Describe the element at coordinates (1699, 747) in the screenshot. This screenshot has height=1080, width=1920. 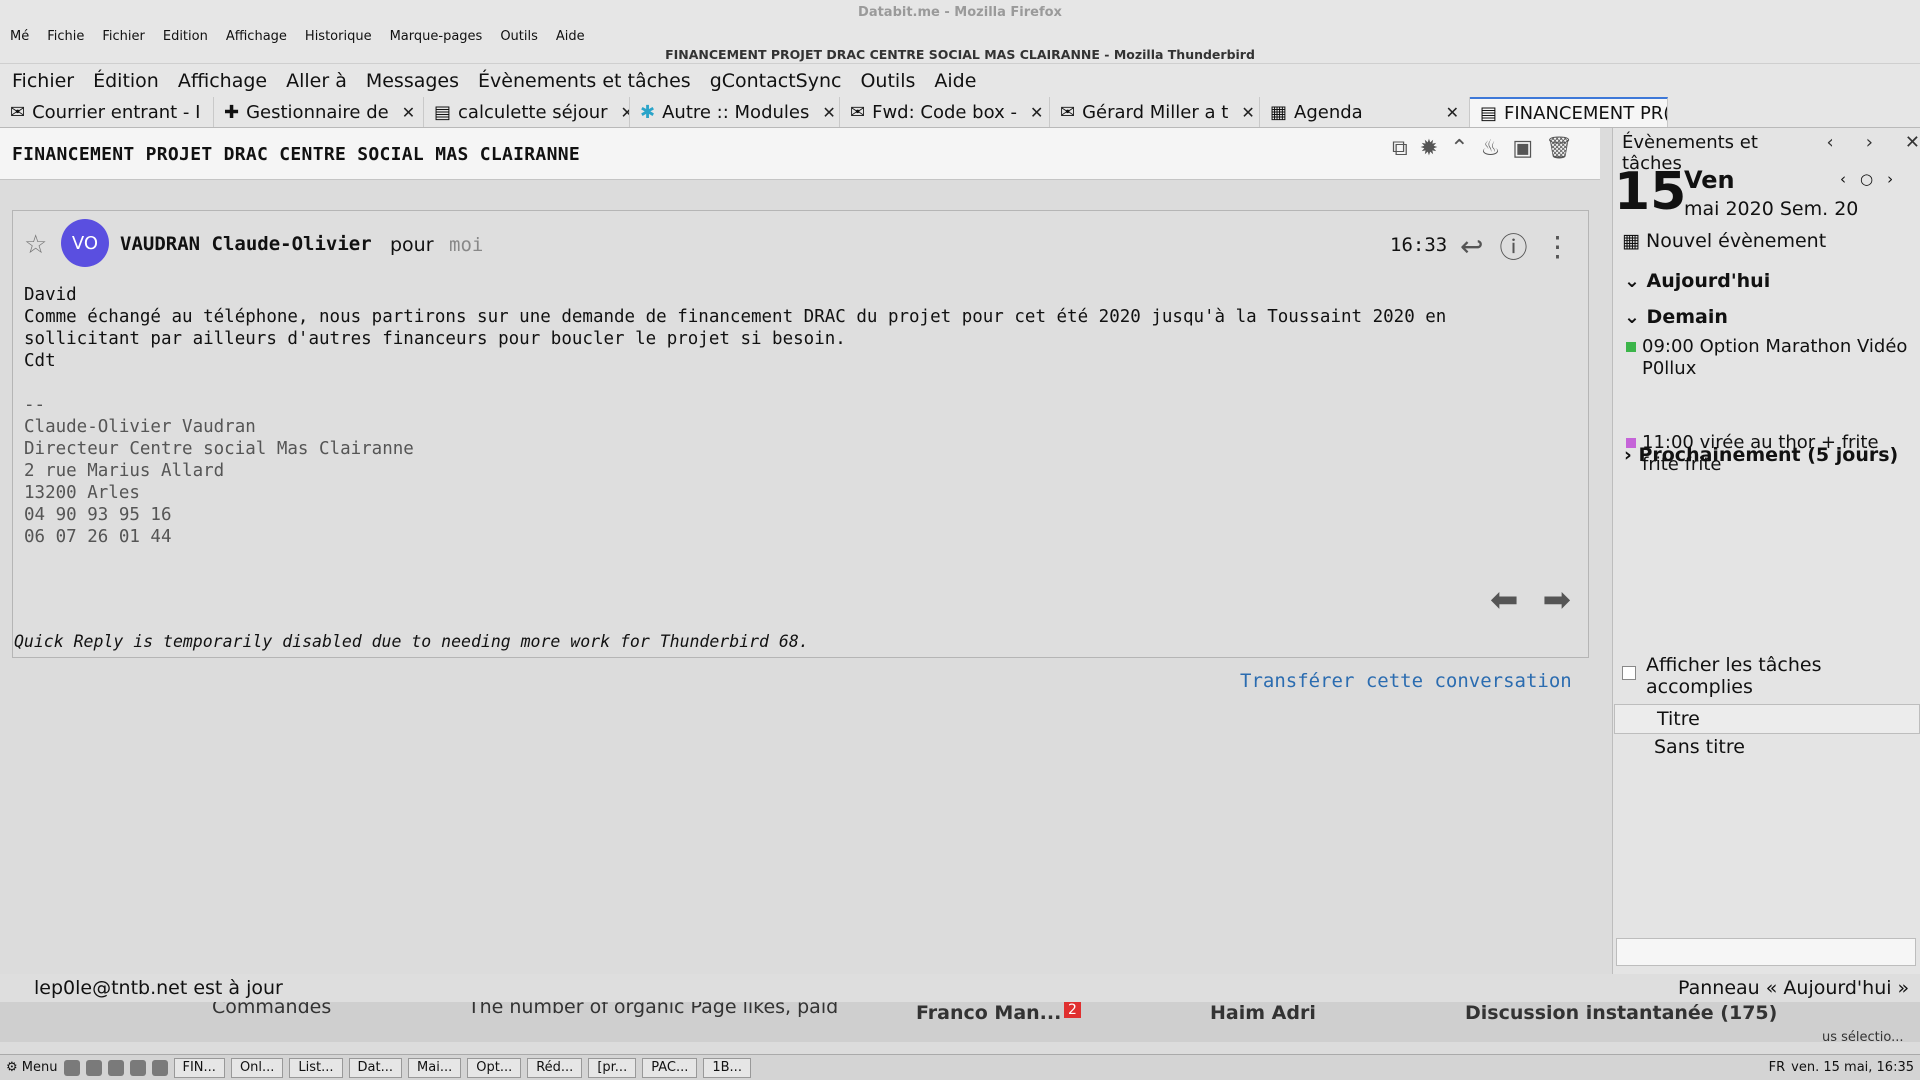
I see `task-row: Sans titre` at that location.